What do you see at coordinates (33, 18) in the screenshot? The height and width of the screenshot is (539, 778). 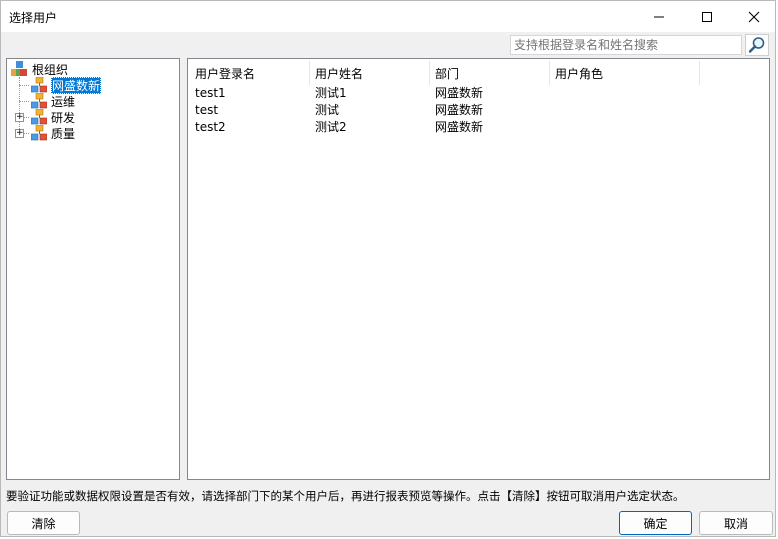 I see `window-title: 选择用户` at bounding box center [33, 18].